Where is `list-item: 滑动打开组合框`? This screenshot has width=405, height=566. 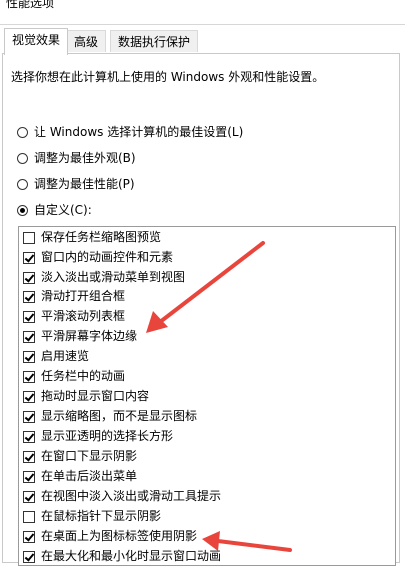
list-item: 滑动打开组合框 is located at coordinates (74, 296).